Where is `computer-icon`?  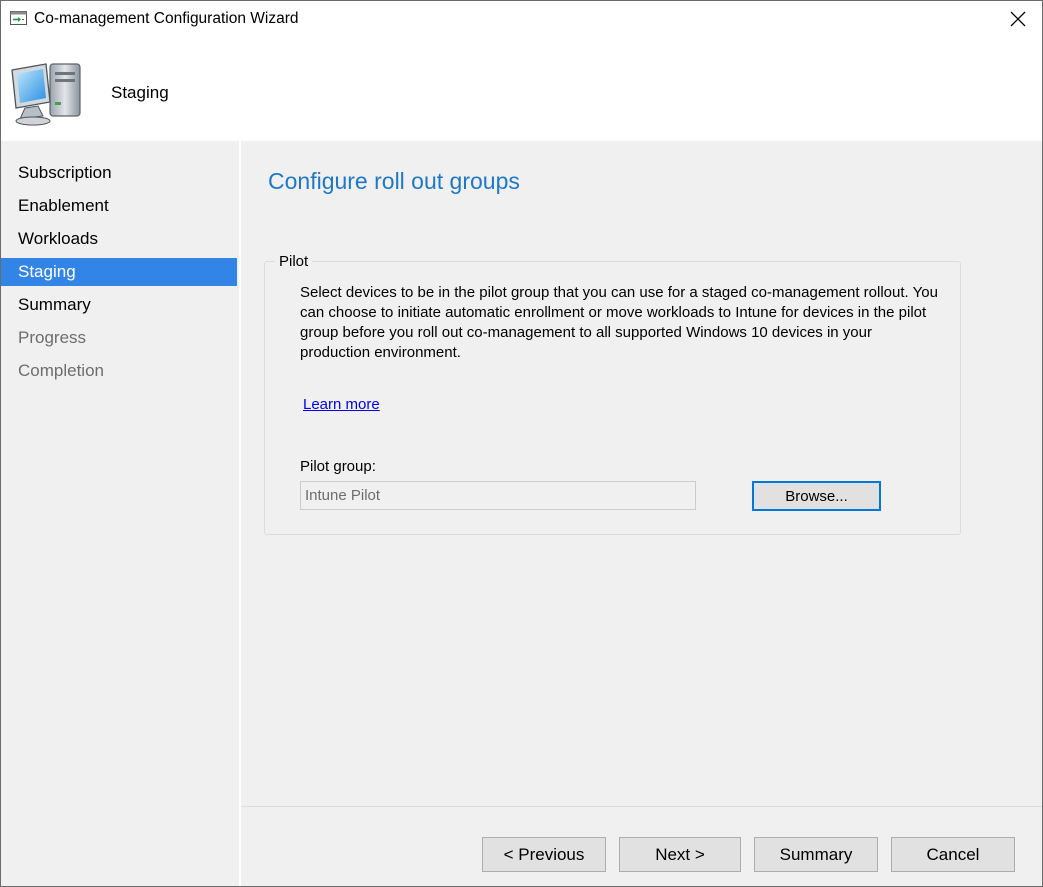 computer-icon is located at coordinates (46, 94).